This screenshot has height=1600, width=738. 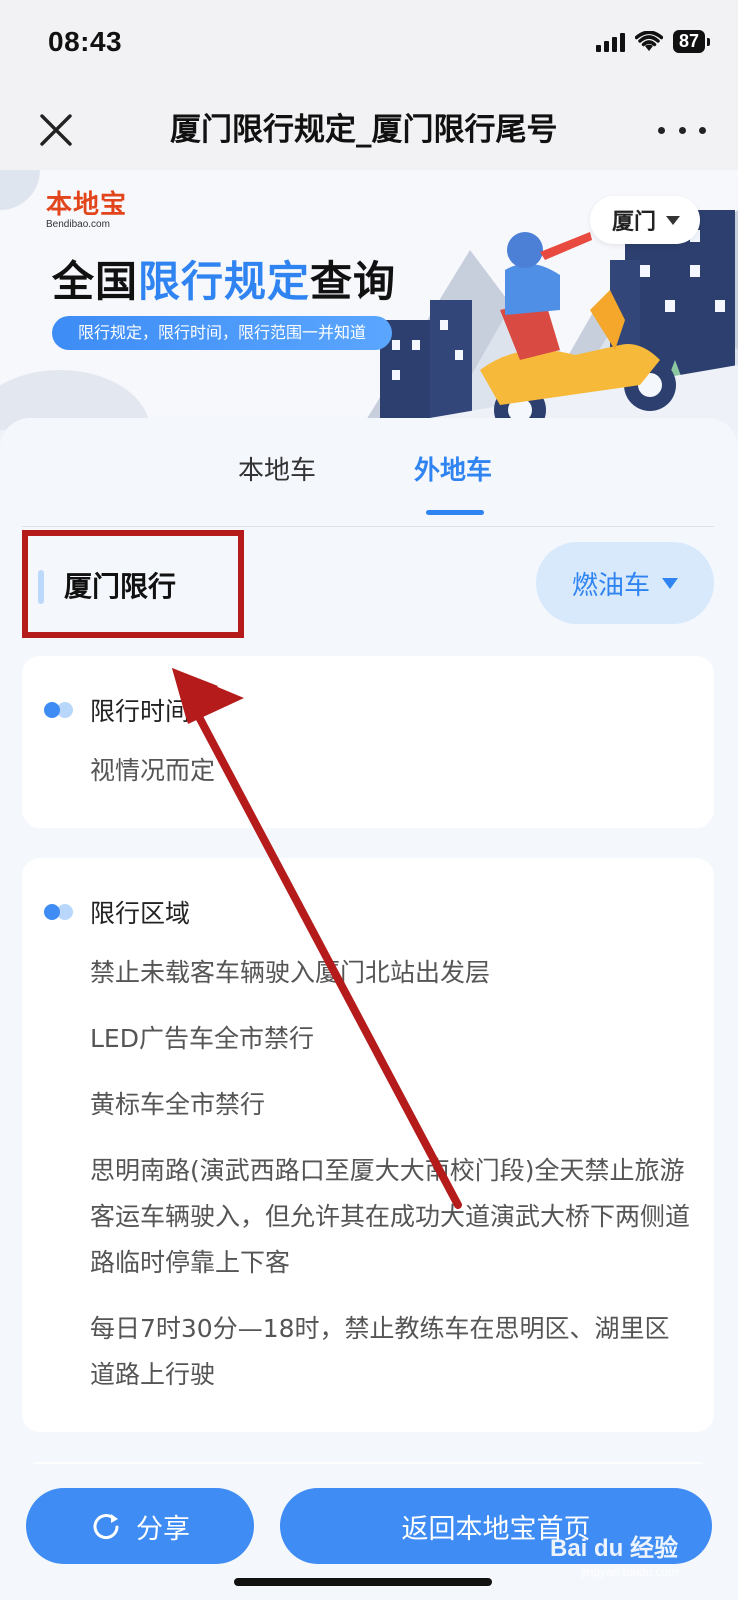 What do you see at coordinates (633, 222) in the screenshot?
I see `city-label: 厦门` at bounding box center [633, 222].